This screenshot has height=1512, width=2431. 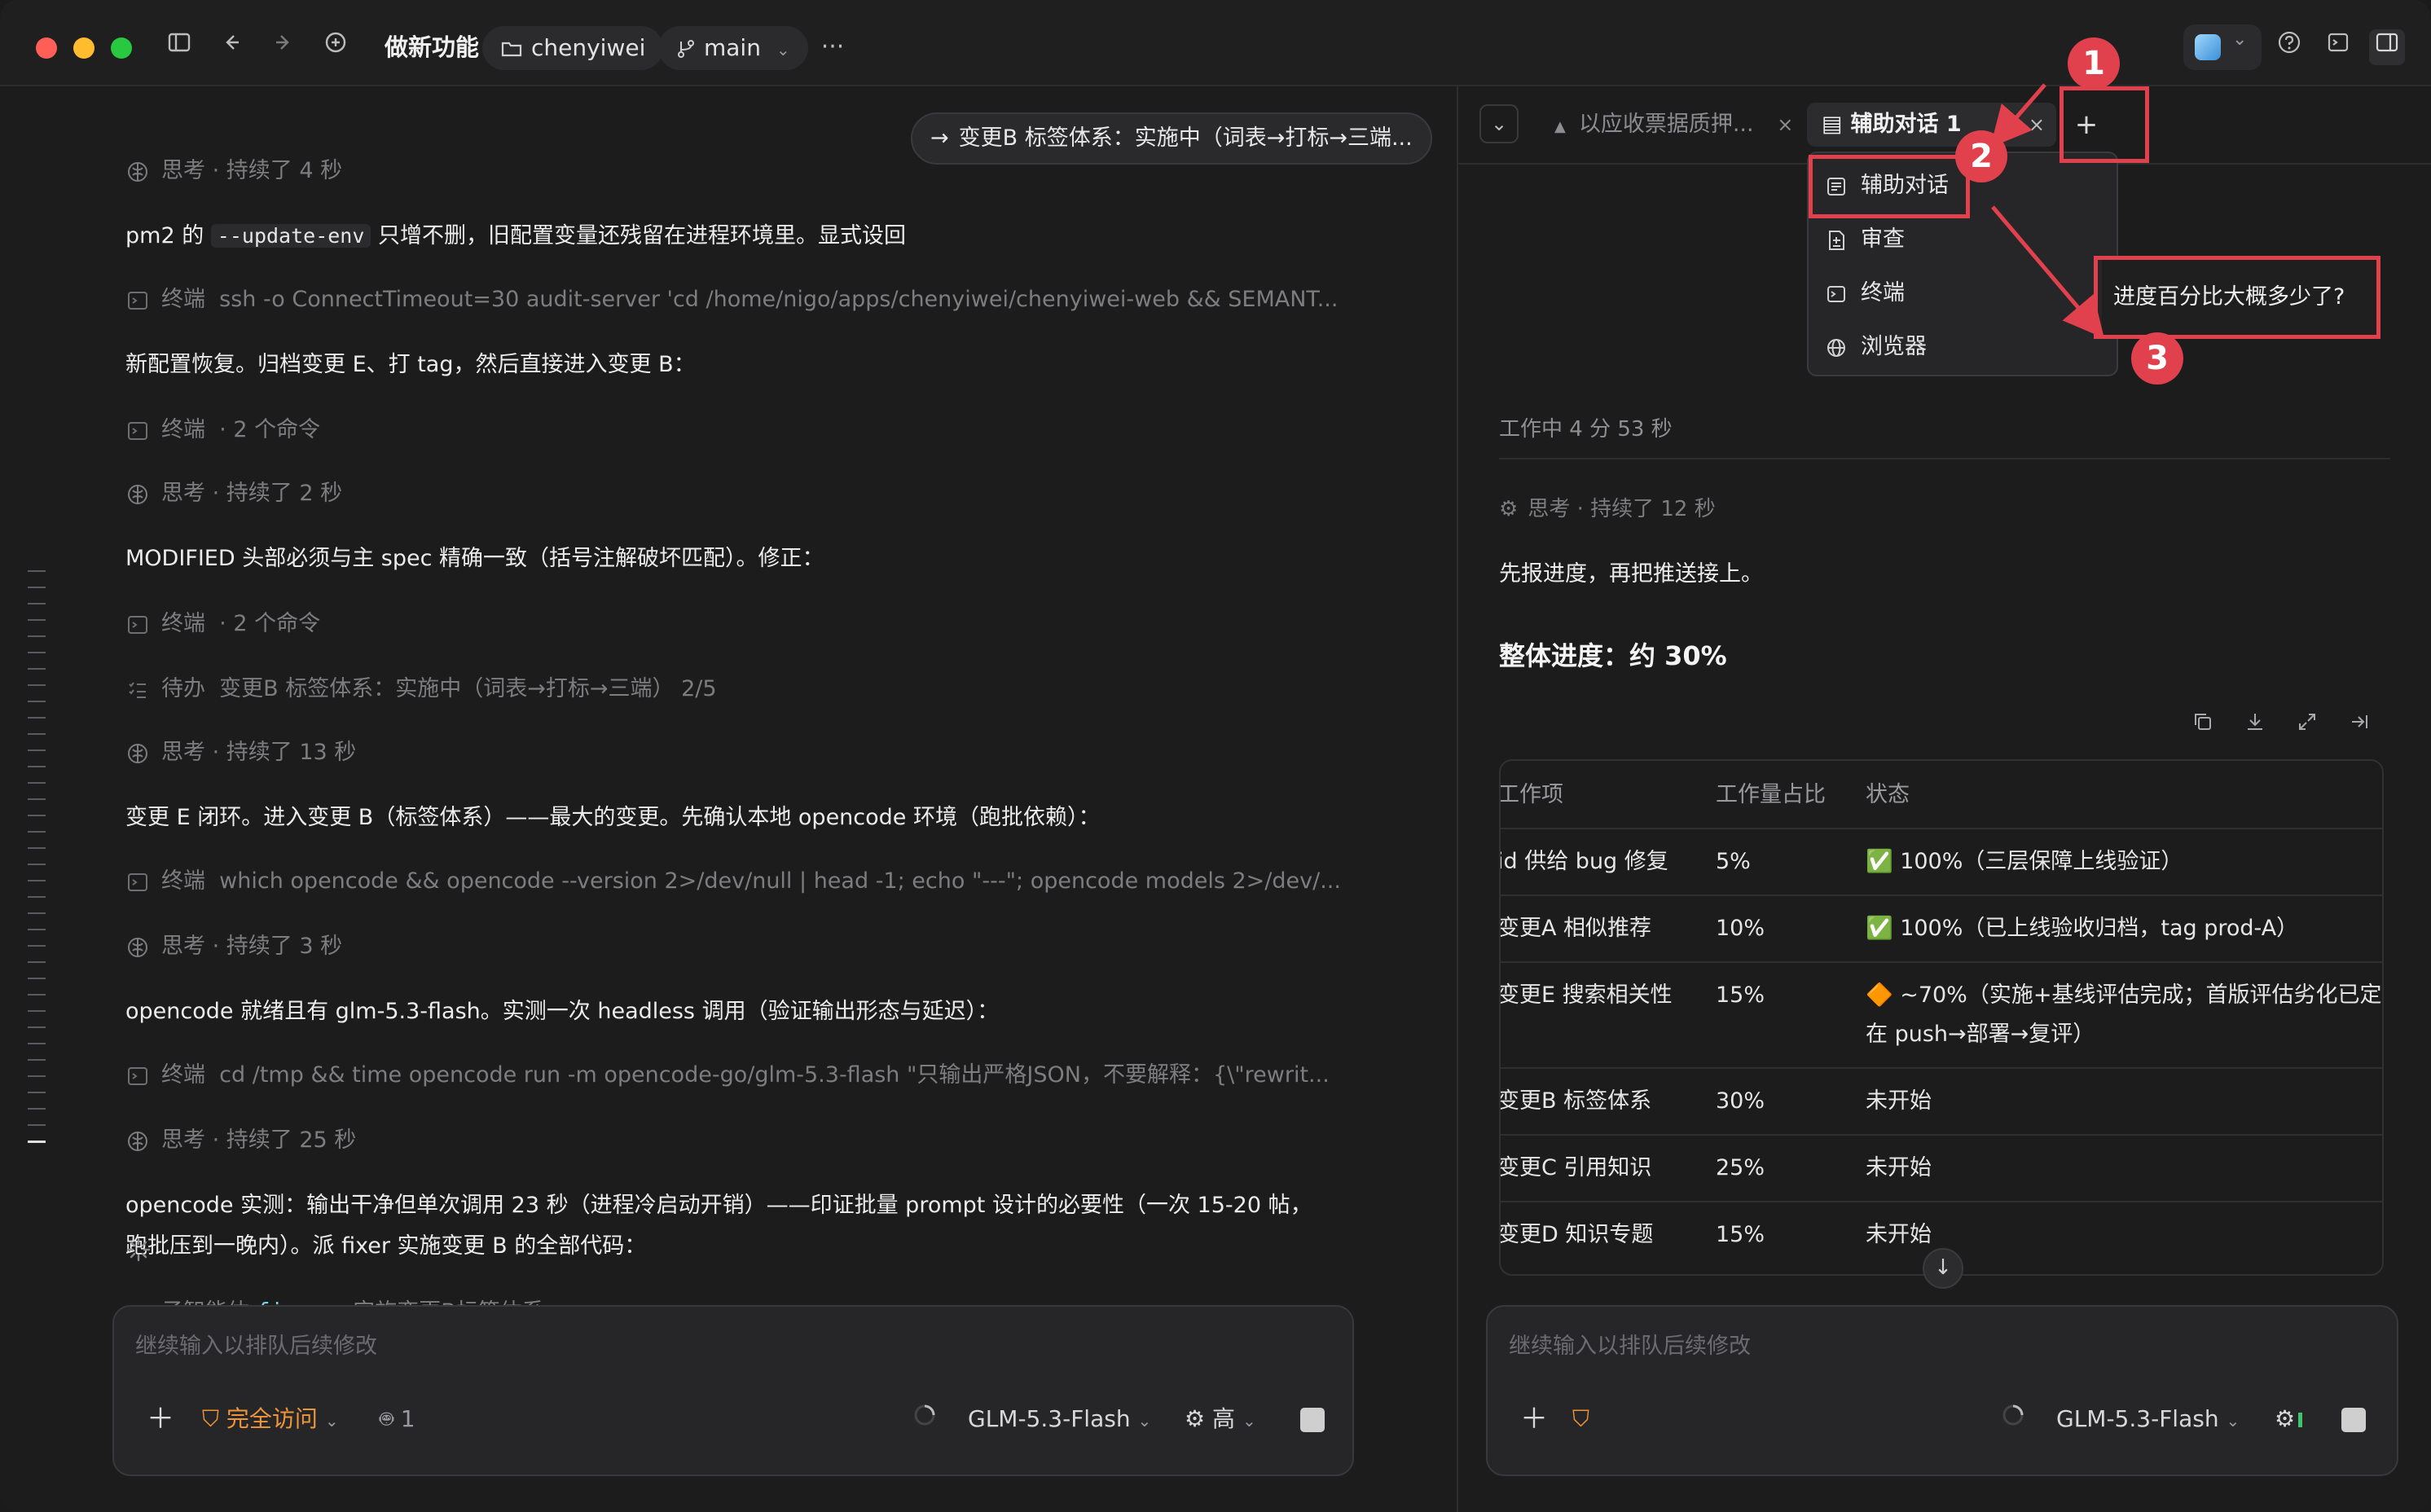 I want to click on effort-selector: ⚙︎, so click(x=2289, y=1419).